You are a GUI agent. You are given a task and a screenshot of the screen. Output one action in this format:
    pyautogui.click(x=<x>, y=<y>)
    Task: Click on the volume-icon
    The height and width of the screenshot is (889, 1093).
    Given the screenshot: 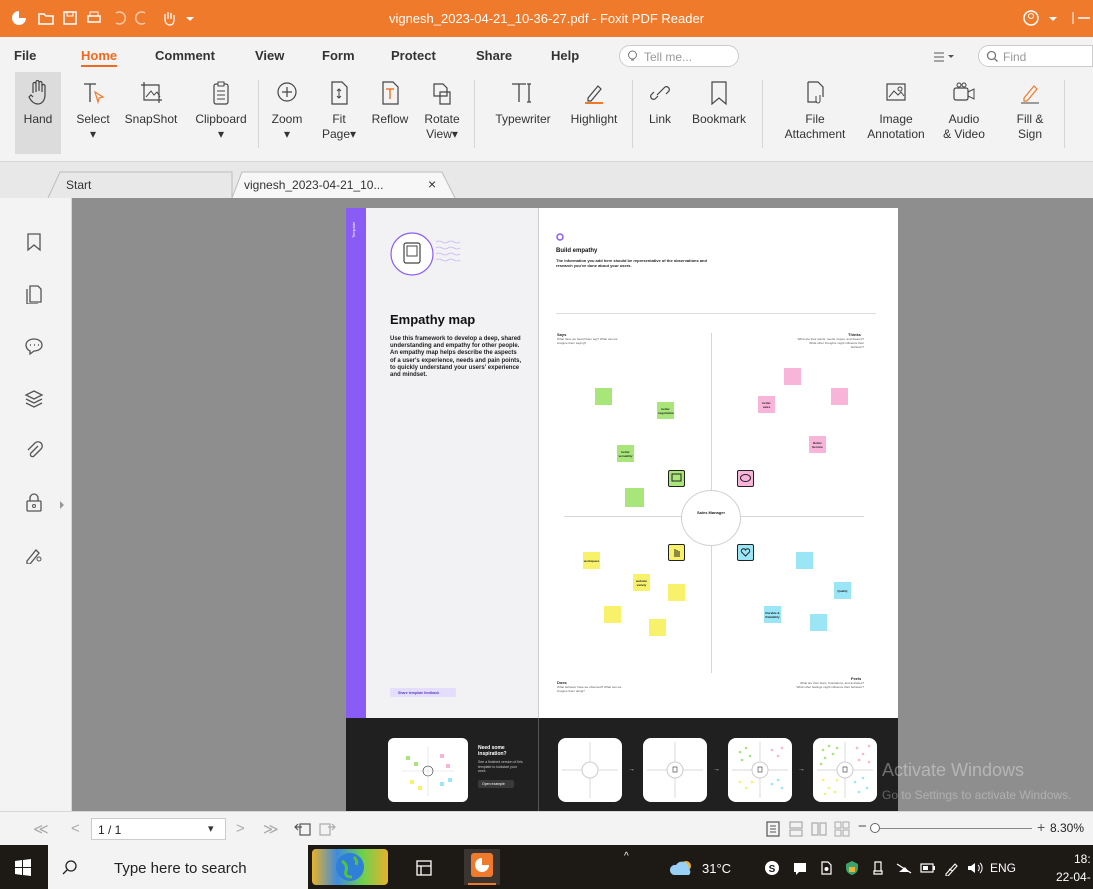 What is the action you would take?
    pyautogui.click(x=976, y=868)
    